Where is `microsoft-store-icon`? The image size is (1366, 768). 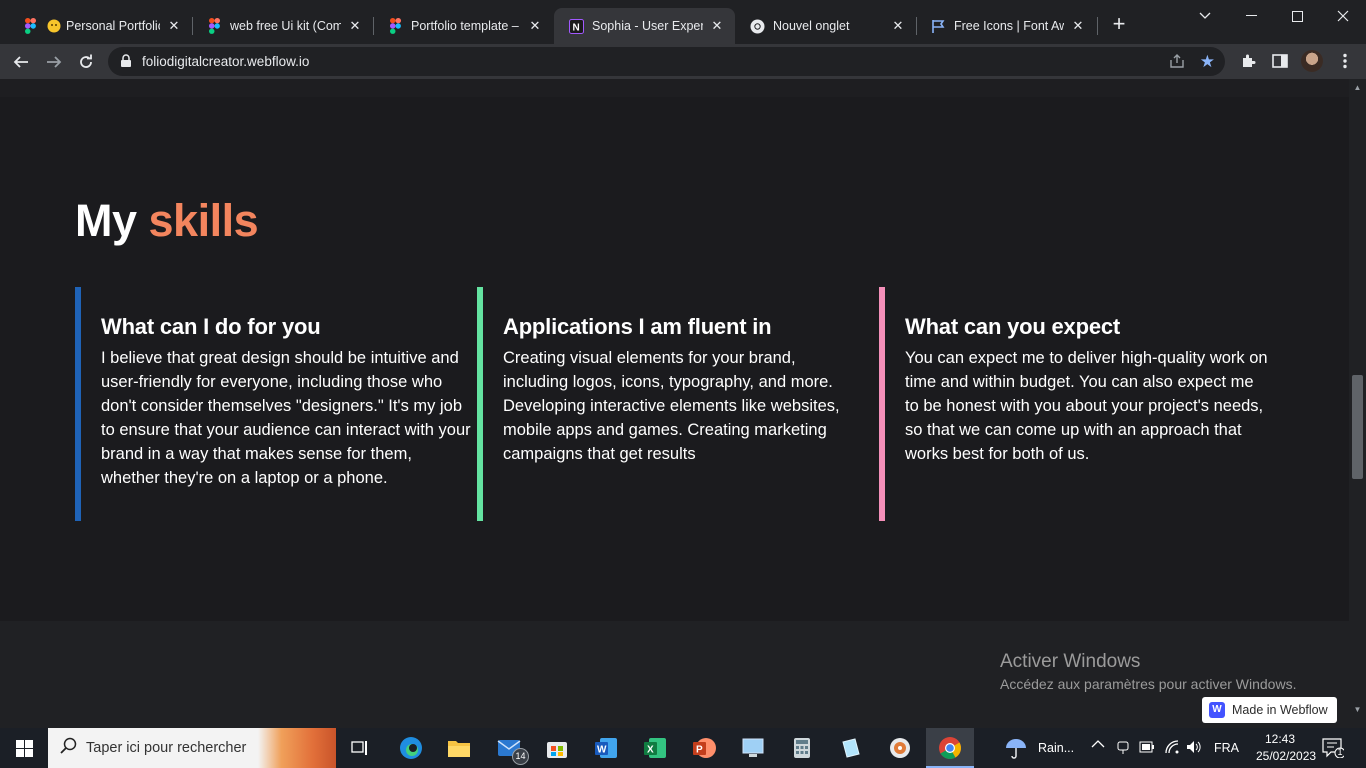 microsoft-store-icon is located at coordinates (557, 748).